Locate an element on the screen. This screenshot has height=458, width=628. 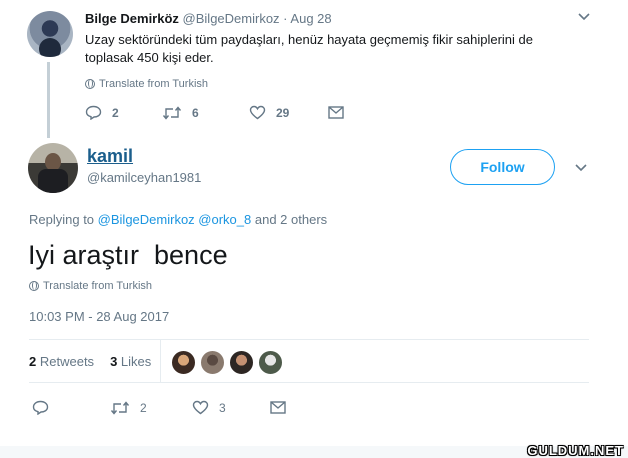
tweet-actions: 2 3 is located at coordinates (159, 407).